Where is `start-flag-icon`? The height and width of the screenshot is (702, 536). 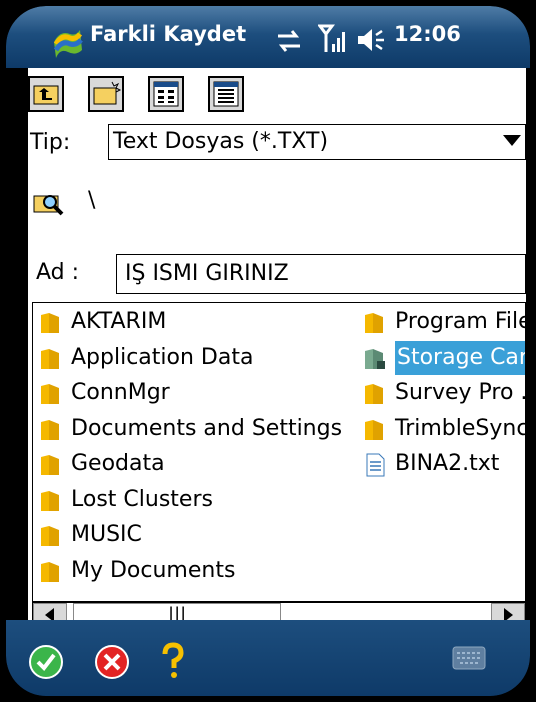 start-flag-icon is located at coordinates (67, 42).